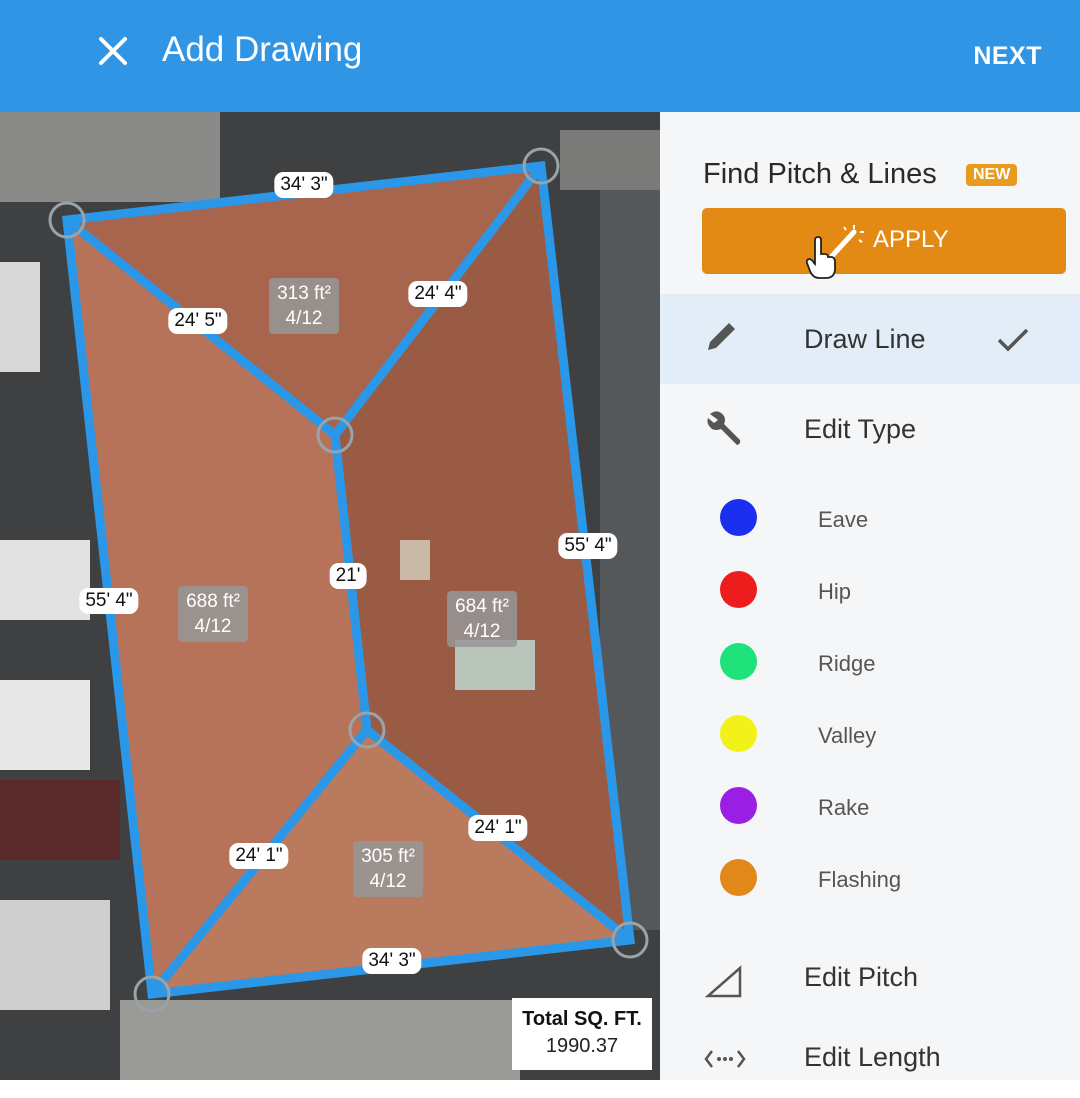 The image size is (1080, 1098). What do you see at coordinates (723, 981) in the screenshot?
I see `triangle-icon` at bounding box center [723, 981].